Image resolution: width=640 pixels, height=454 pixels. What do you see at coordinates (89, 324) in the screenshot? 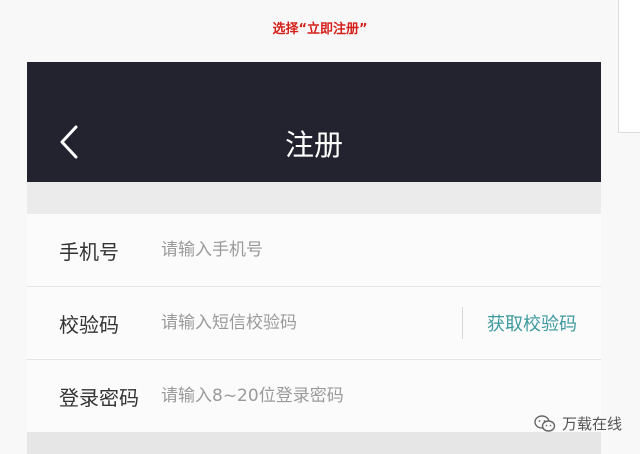
I see `code-label: 校验码` at bounding box center [89, 324].